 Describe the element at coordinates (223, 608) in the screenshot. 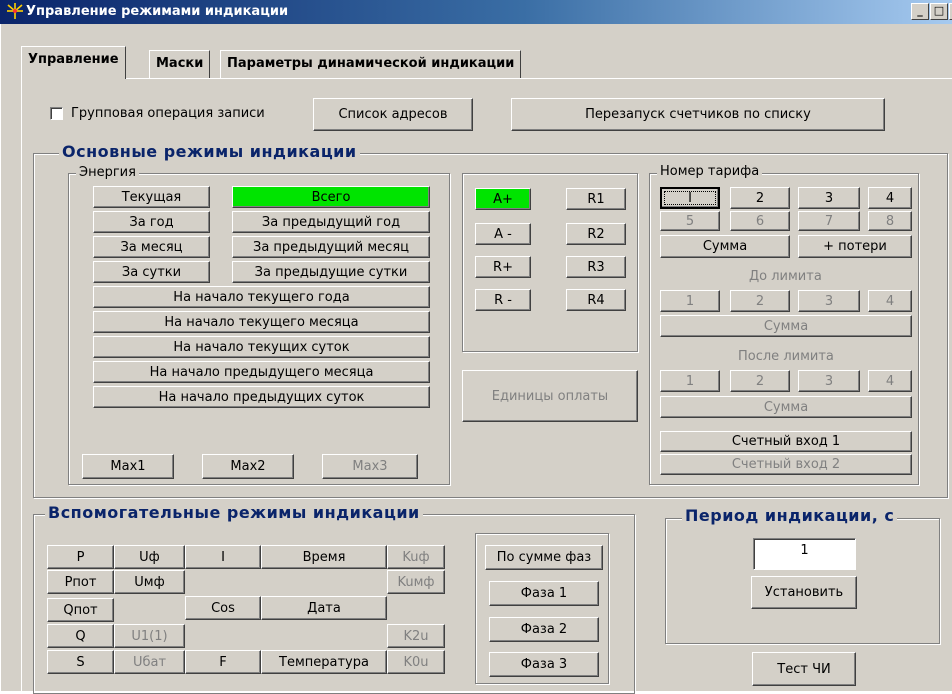

I see `aux-cos-button: Cos` at that location.